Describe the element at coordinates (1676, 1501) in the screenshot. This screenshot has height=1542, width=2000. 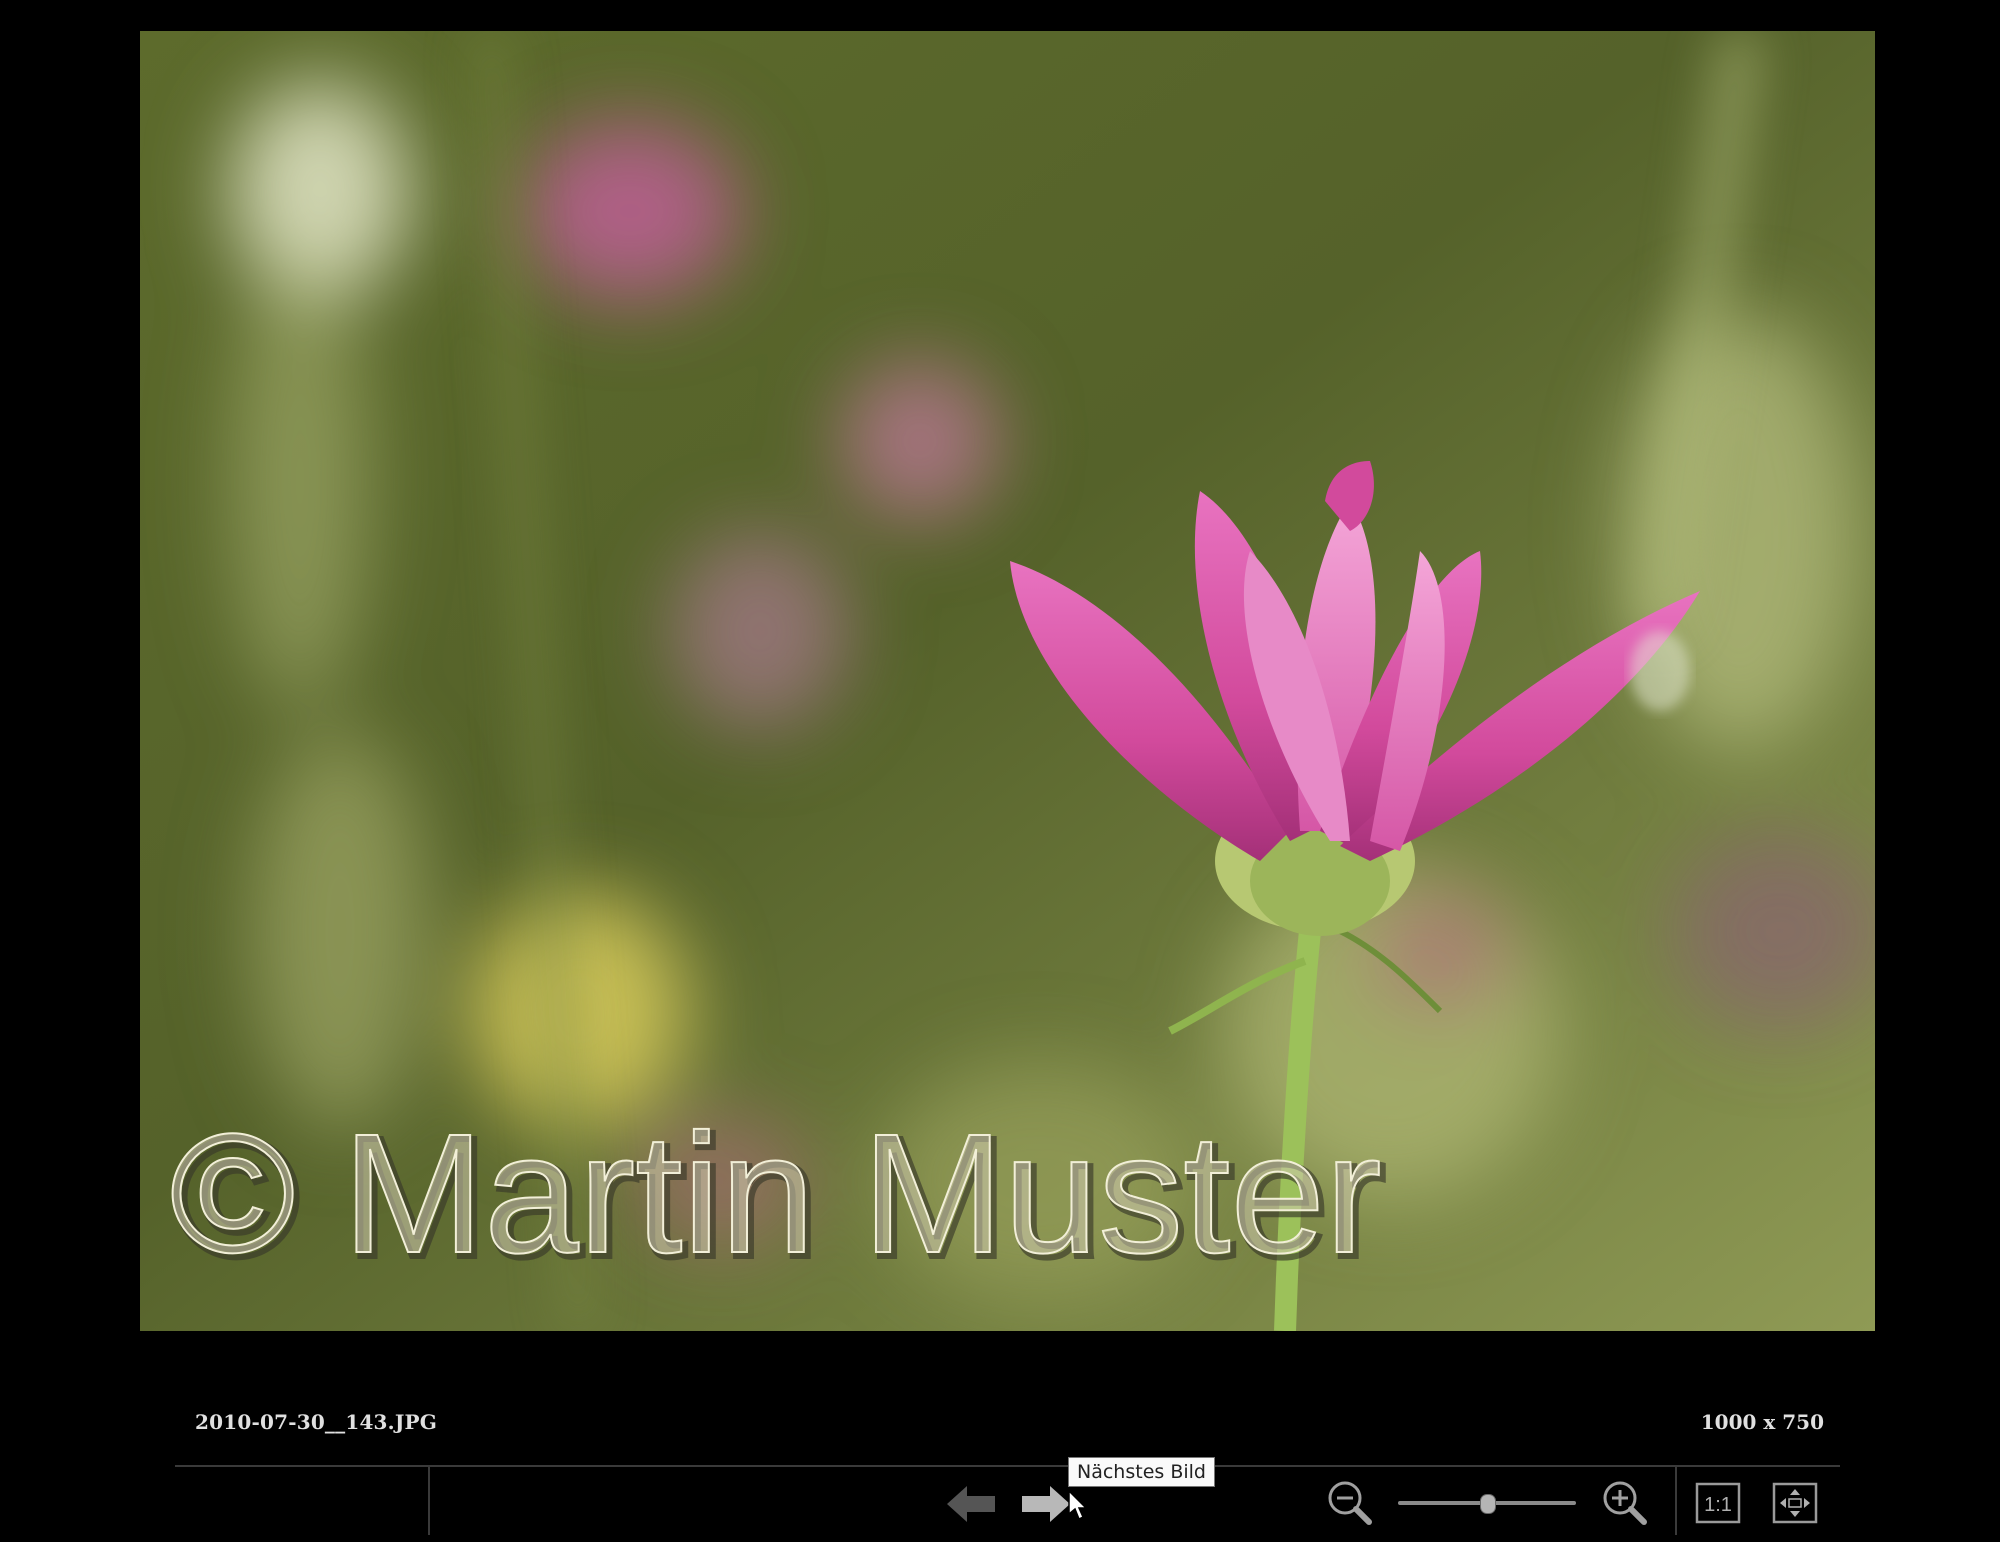
I see `toolbar-separator-right` at that location.